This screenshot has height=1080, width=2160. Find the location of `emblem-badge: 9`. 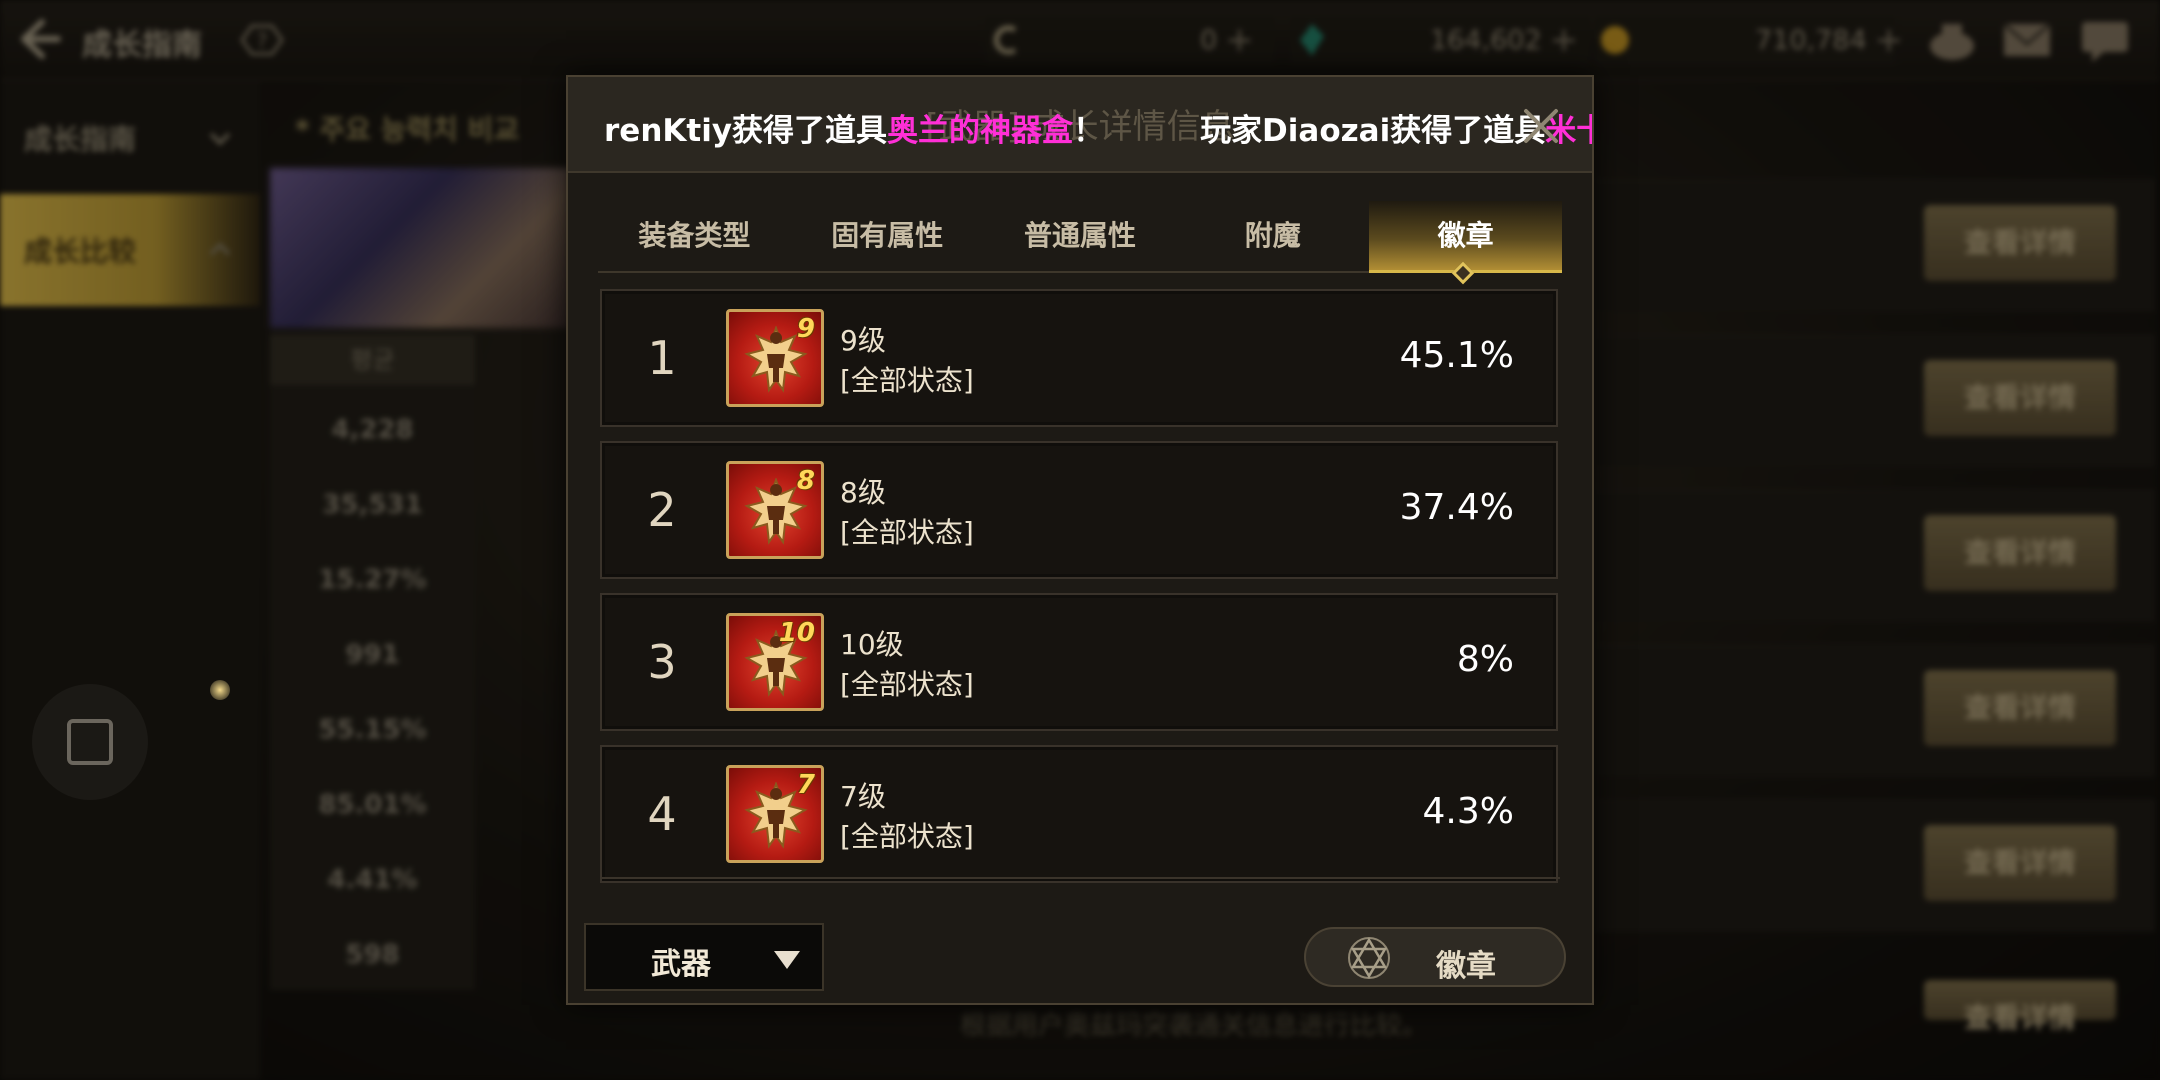

emblem-badge: 9 is located at coordinates (775, 358).